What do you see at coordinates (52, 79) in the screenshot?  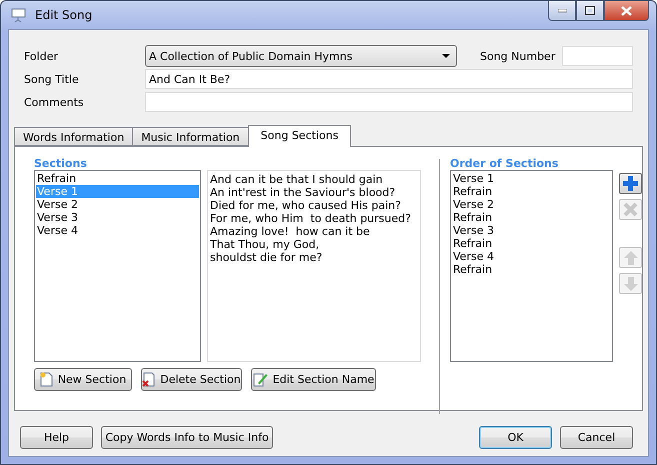 I see `song-title-label: Song Title` at bounding box center [52, 79].